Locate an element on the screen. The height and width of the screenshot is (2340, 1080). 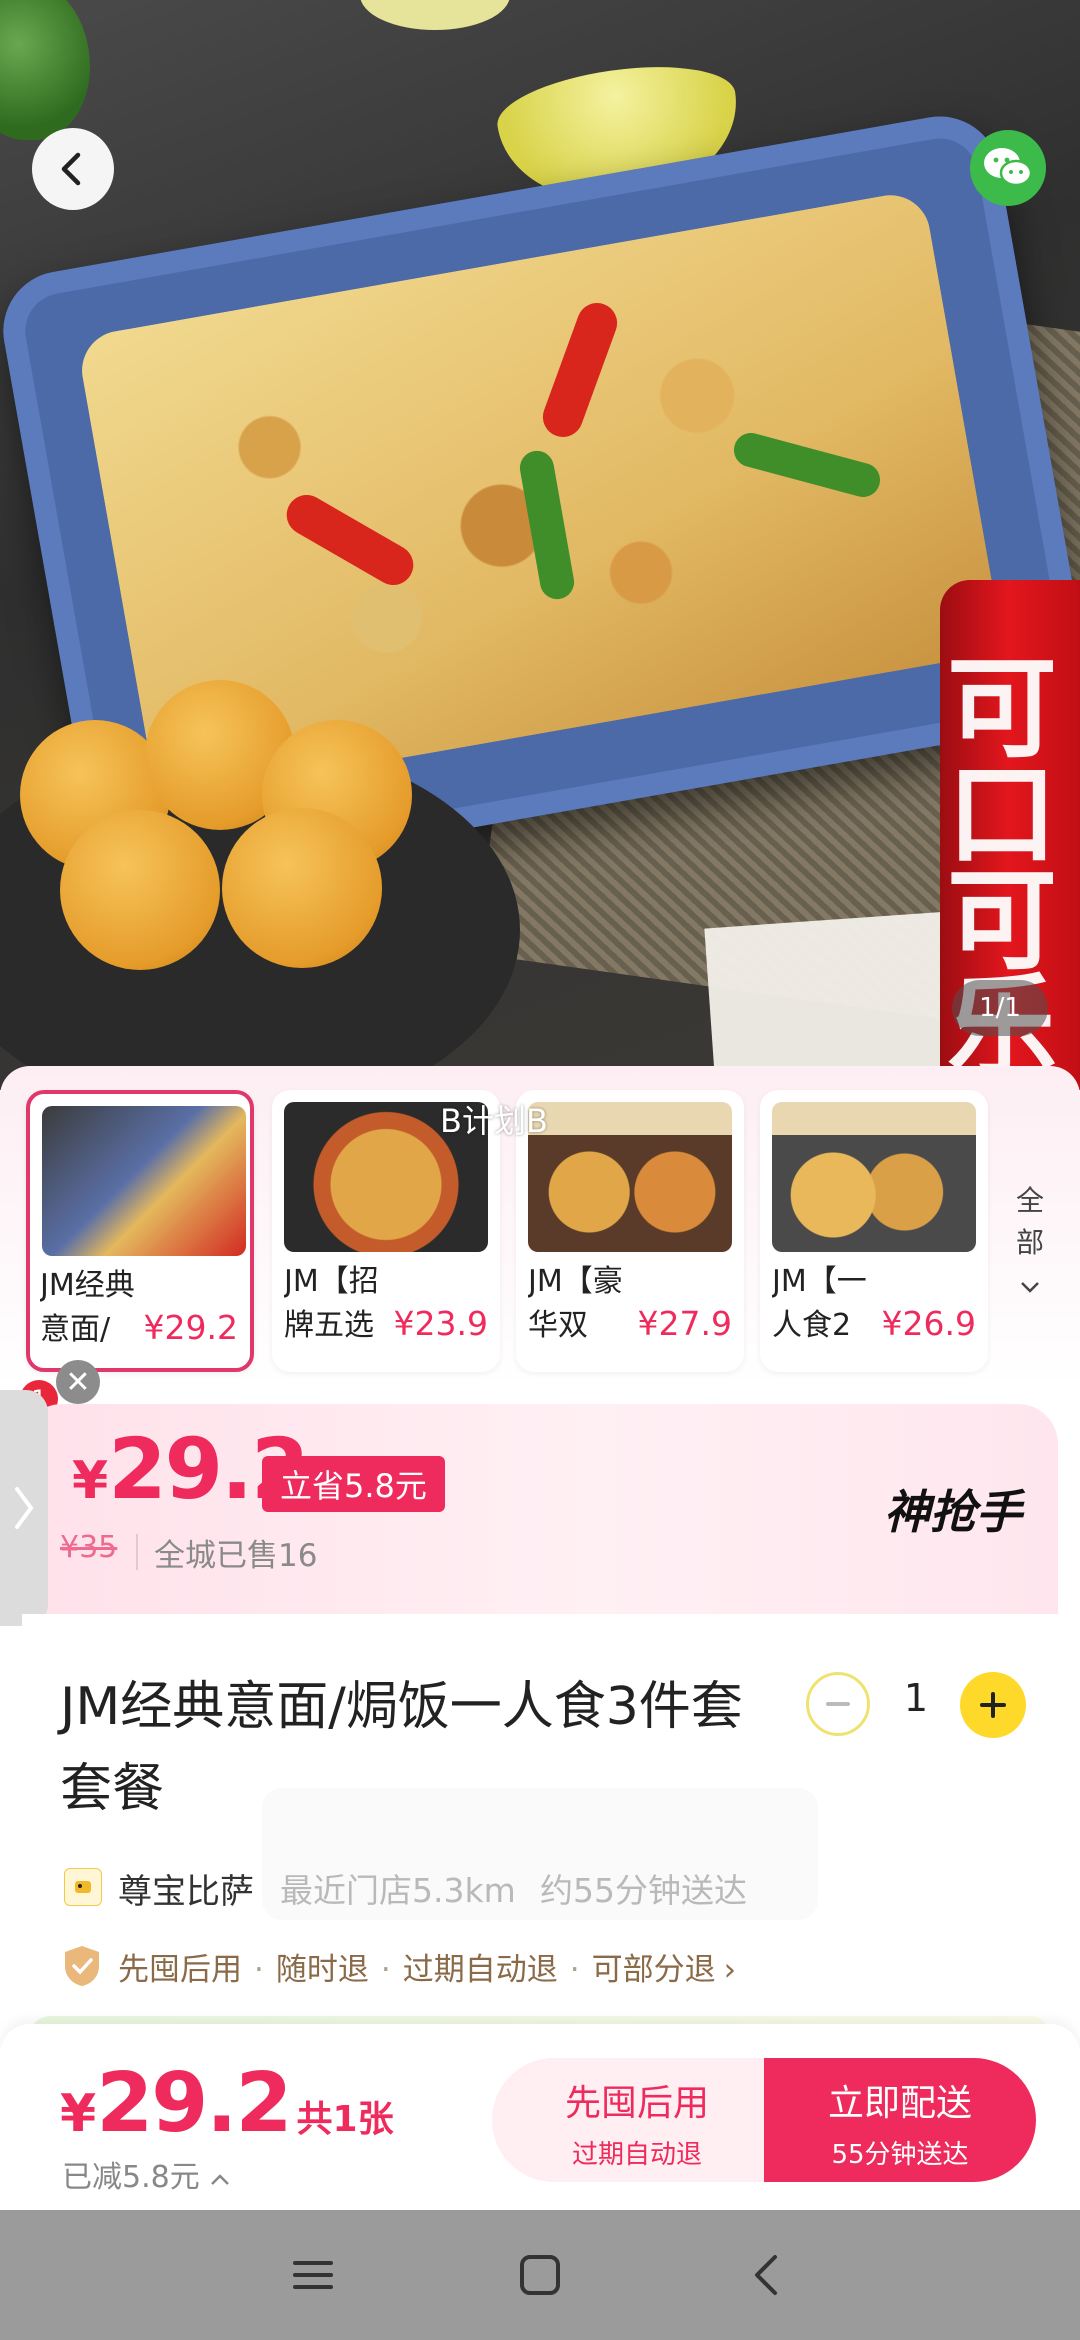
sold-count: 全城已售16 is located at coordinates (236, 1556).